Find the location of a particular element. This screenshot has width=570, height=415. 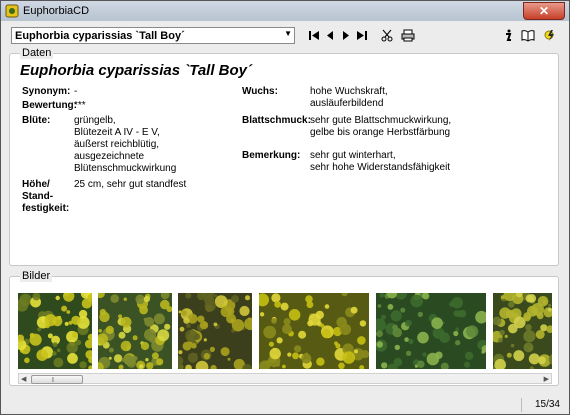

synonym-value: - is located at coordinates (76, 91).